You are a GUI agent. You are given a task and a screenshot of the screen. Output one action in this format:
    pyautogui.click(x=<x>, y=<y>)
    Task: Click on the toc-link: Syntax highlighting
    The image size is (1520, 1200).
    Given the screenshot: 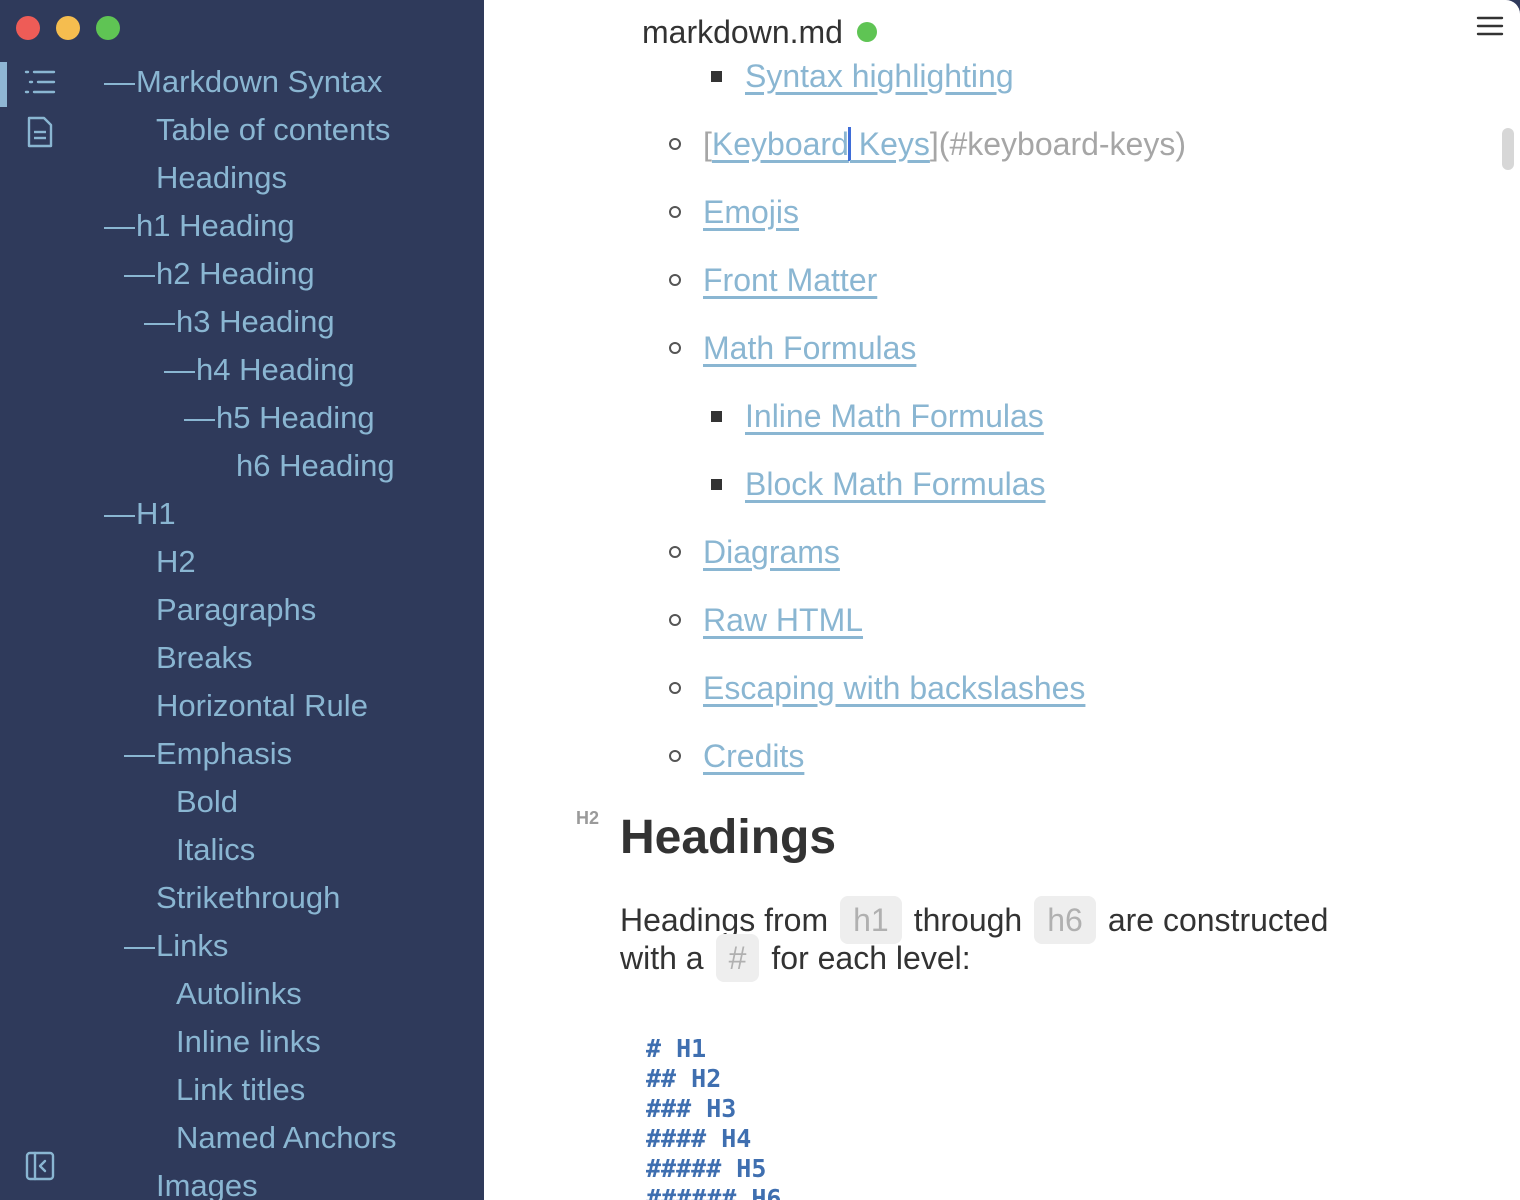 What is the action you would take?
    pyautogui.click(x=879, y=76)
    